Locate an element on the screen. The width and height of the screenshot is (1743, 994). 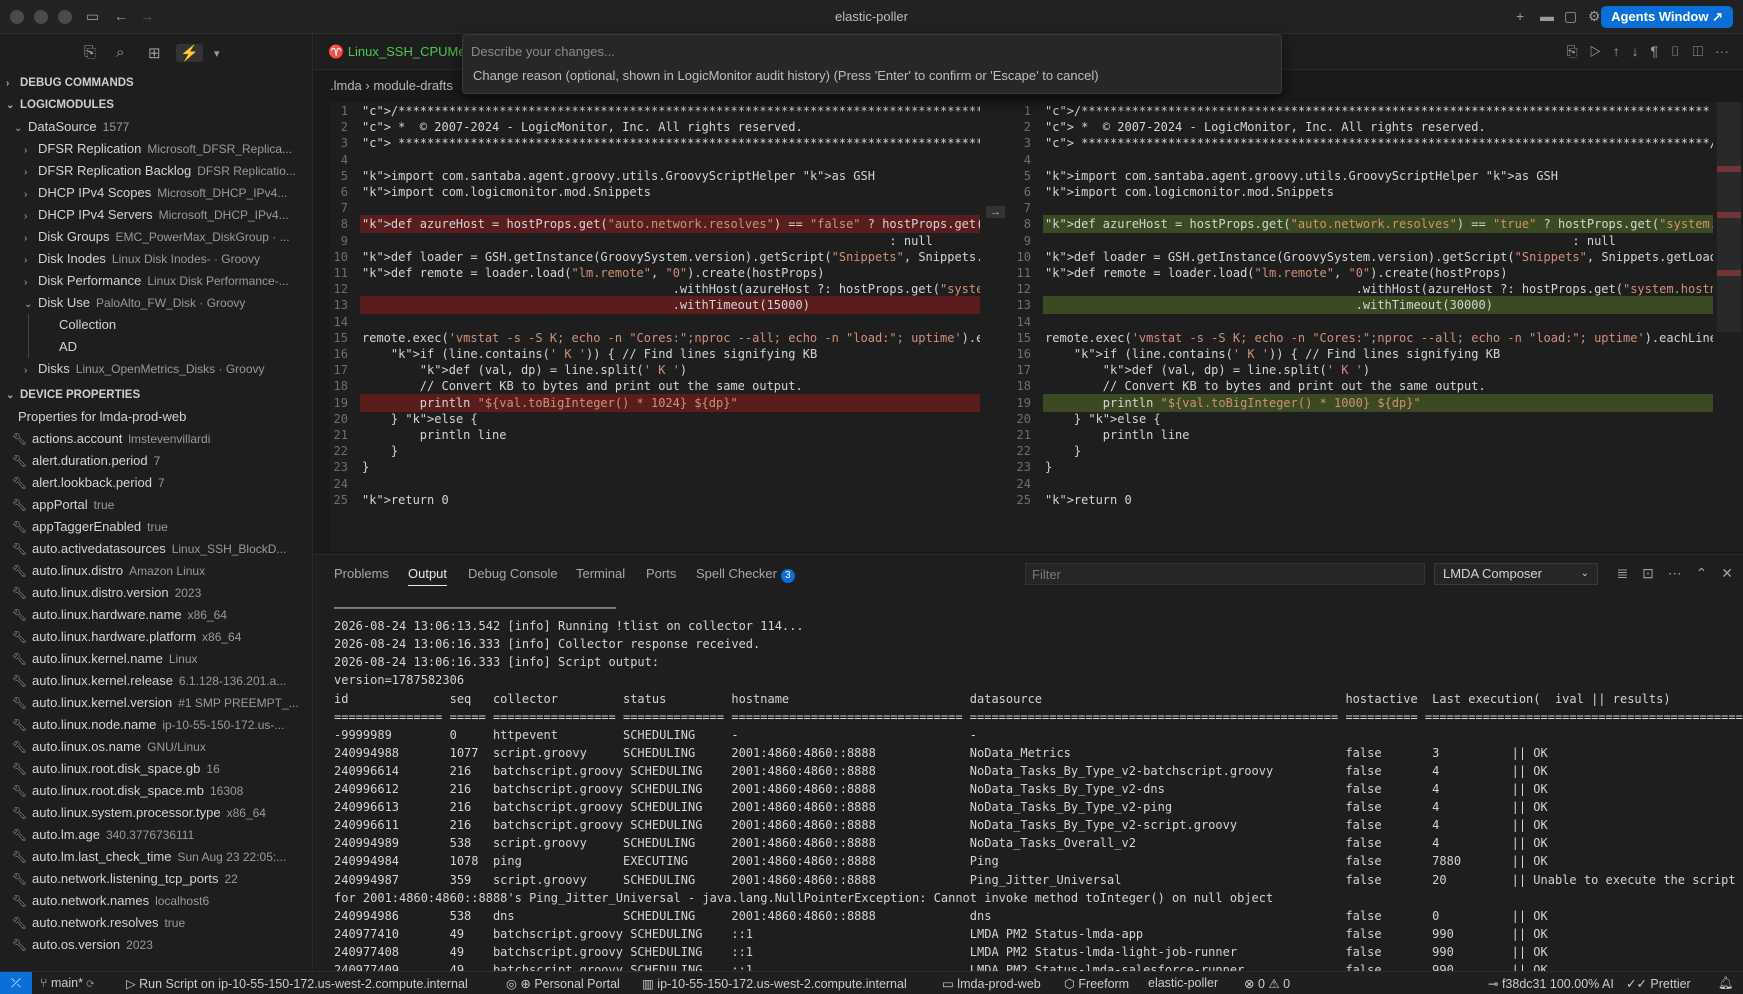
run-icon: ▷ is located at coordinates (1595, 51).